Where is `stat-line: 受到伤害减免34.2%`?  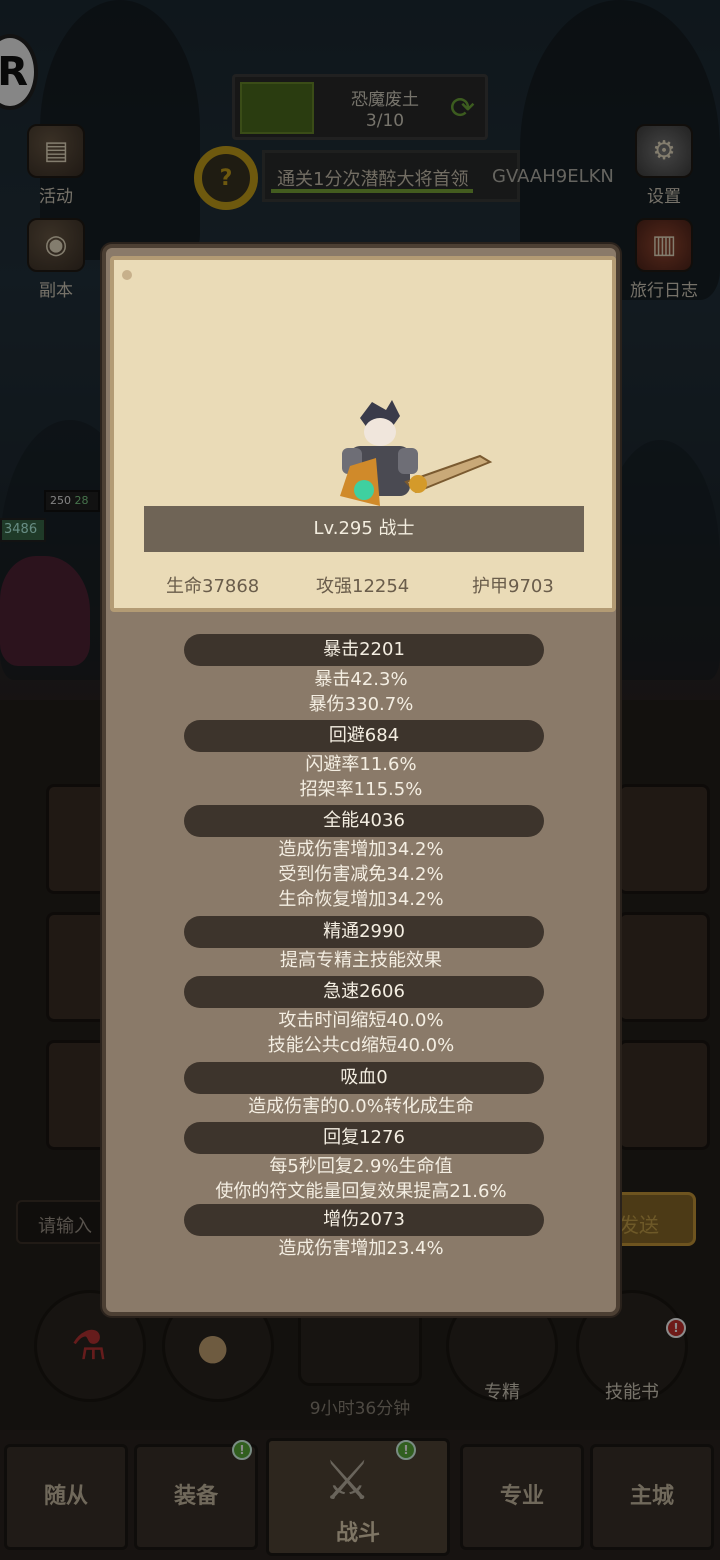 stat-line: 受到伤害减免34.2% is located at coordinates (361, 874).